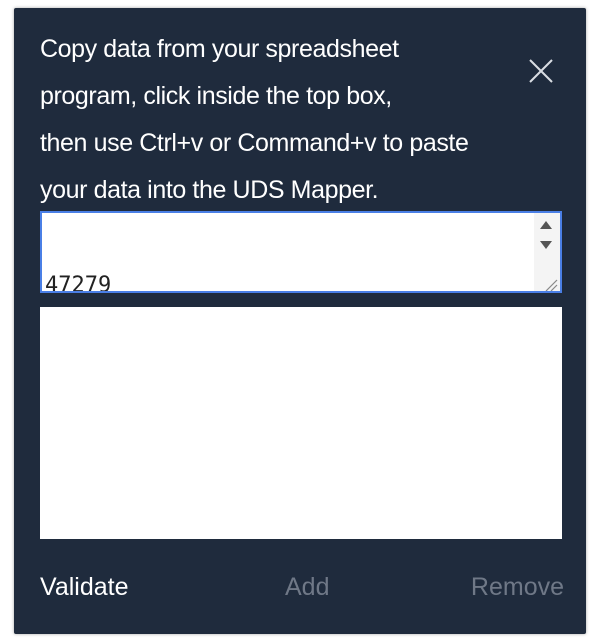  I want to click on scroll-up-arrow-icon, so click(546, 225).